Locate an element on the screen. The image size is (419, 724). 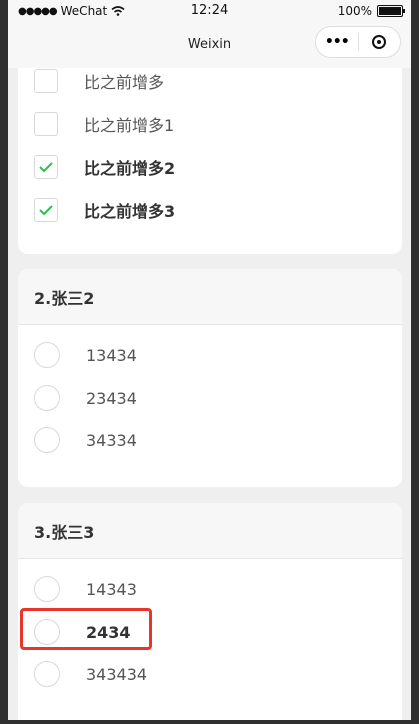
battery-icon is located at coordinates (391, 11).